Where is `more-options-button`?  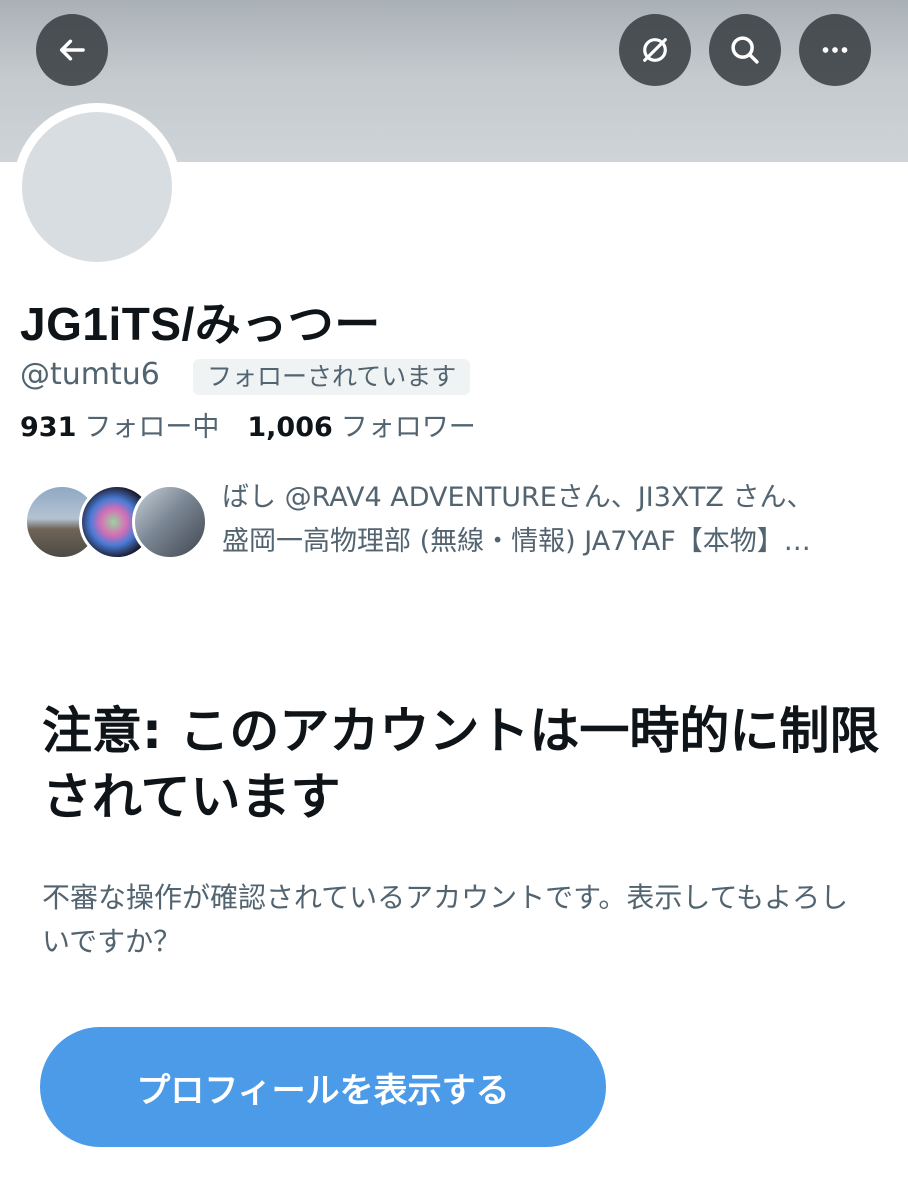 more-options-button is located at coordinates (835, 50).